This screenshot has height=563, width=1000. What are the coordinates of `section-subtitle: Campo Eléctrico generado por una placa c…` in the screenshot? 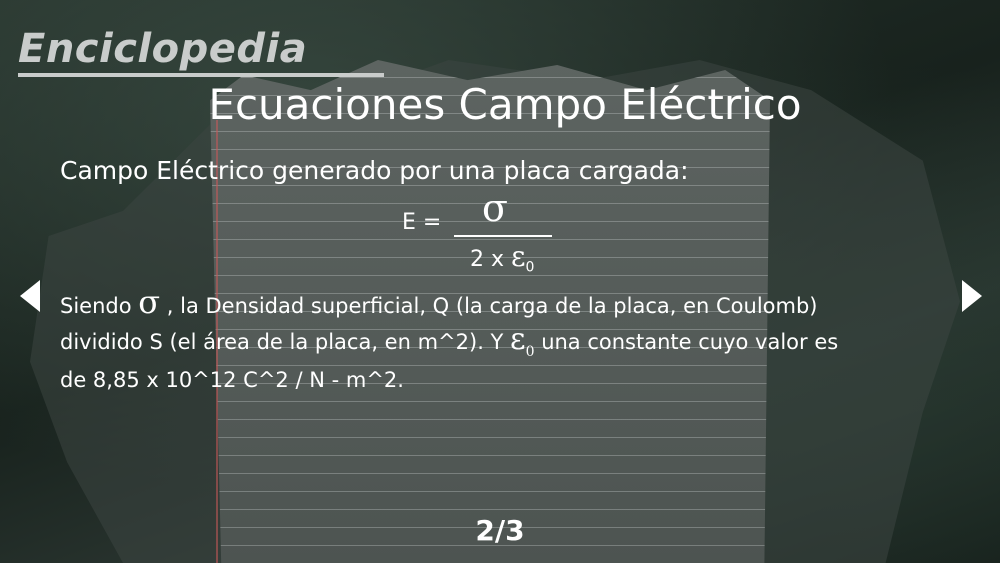 It's located at (374, 170).